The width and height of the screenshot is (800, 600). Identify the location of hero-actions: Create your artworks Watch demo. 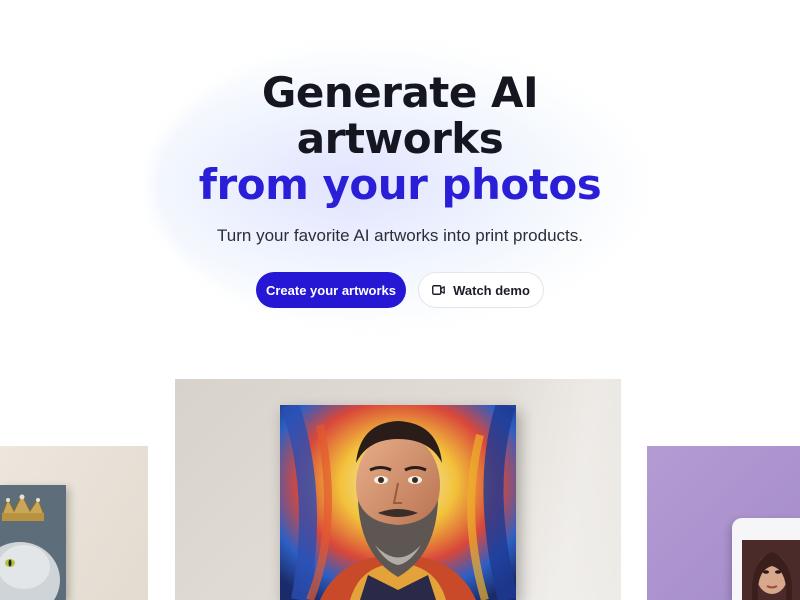
(400, 290).